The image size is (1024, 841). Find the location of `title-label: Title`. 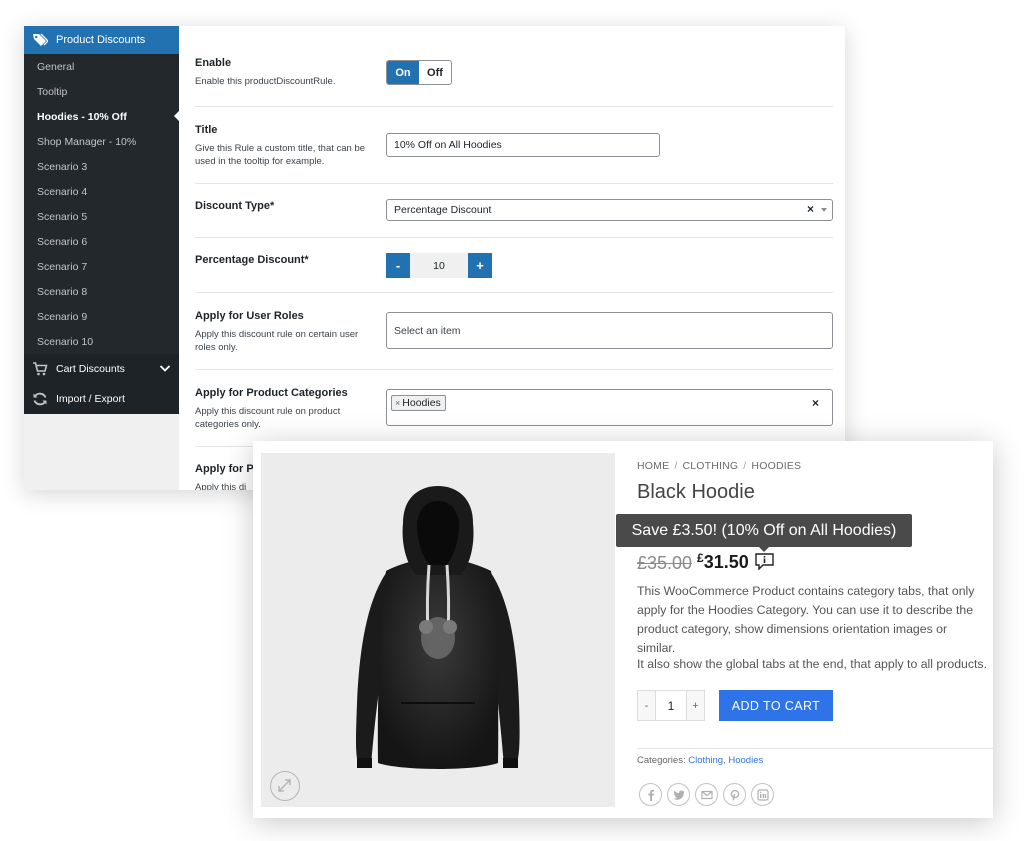

title-label: Title is located at coordinates (206, 130).